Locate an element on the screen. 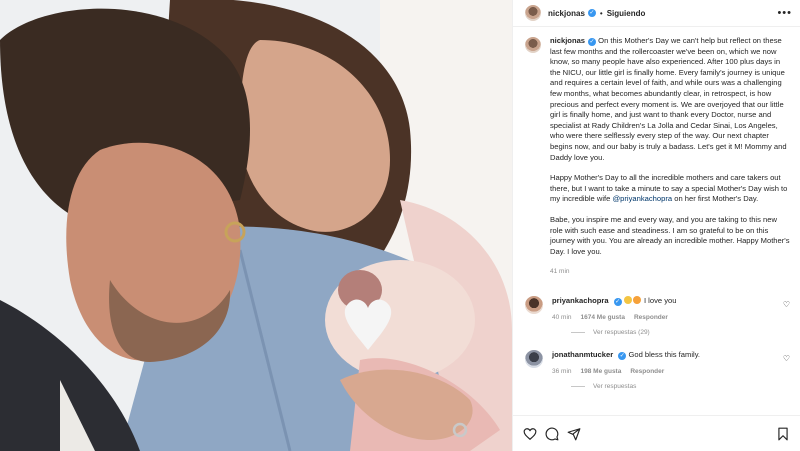 The width and height of the screenshot is (800, 451). view-replies-button: Ver respuestas (29) is located at coordinates (680, 332).